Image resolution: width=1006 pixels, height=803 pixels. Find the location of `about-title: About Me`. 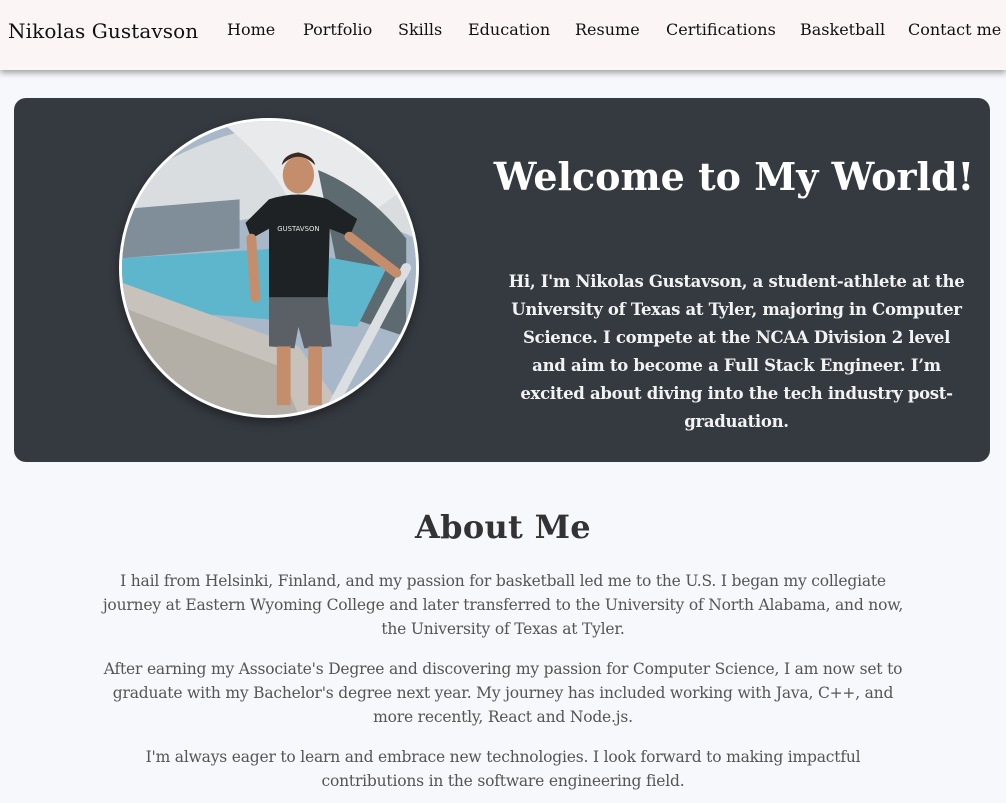

about-title: About Me is located at coordinates (503, 527).